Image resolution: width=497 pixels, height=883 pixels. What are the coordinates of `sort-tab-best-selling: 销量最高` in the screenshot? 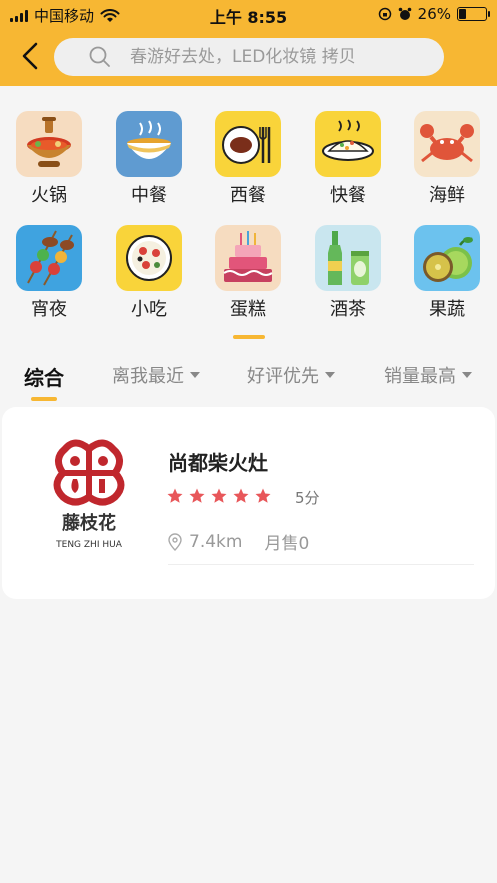 It's located at (428, 375).